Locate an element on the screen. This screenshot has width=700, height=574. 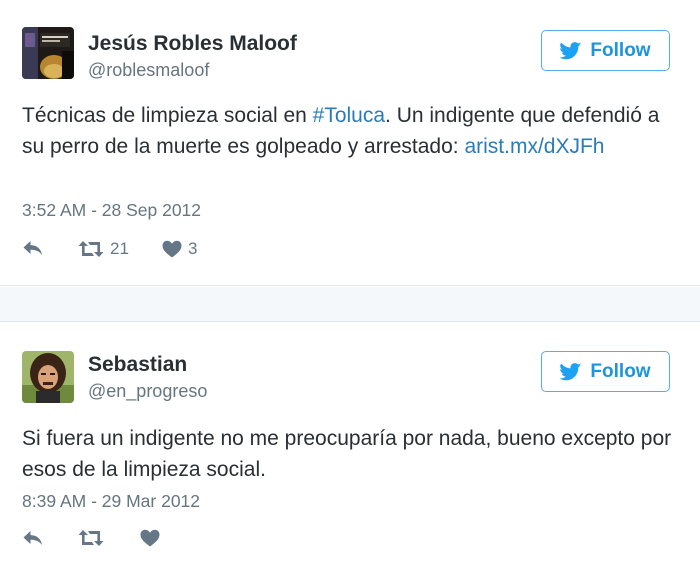
url-link: arist.mx/dXJFh is located at coordinates (534, 146).